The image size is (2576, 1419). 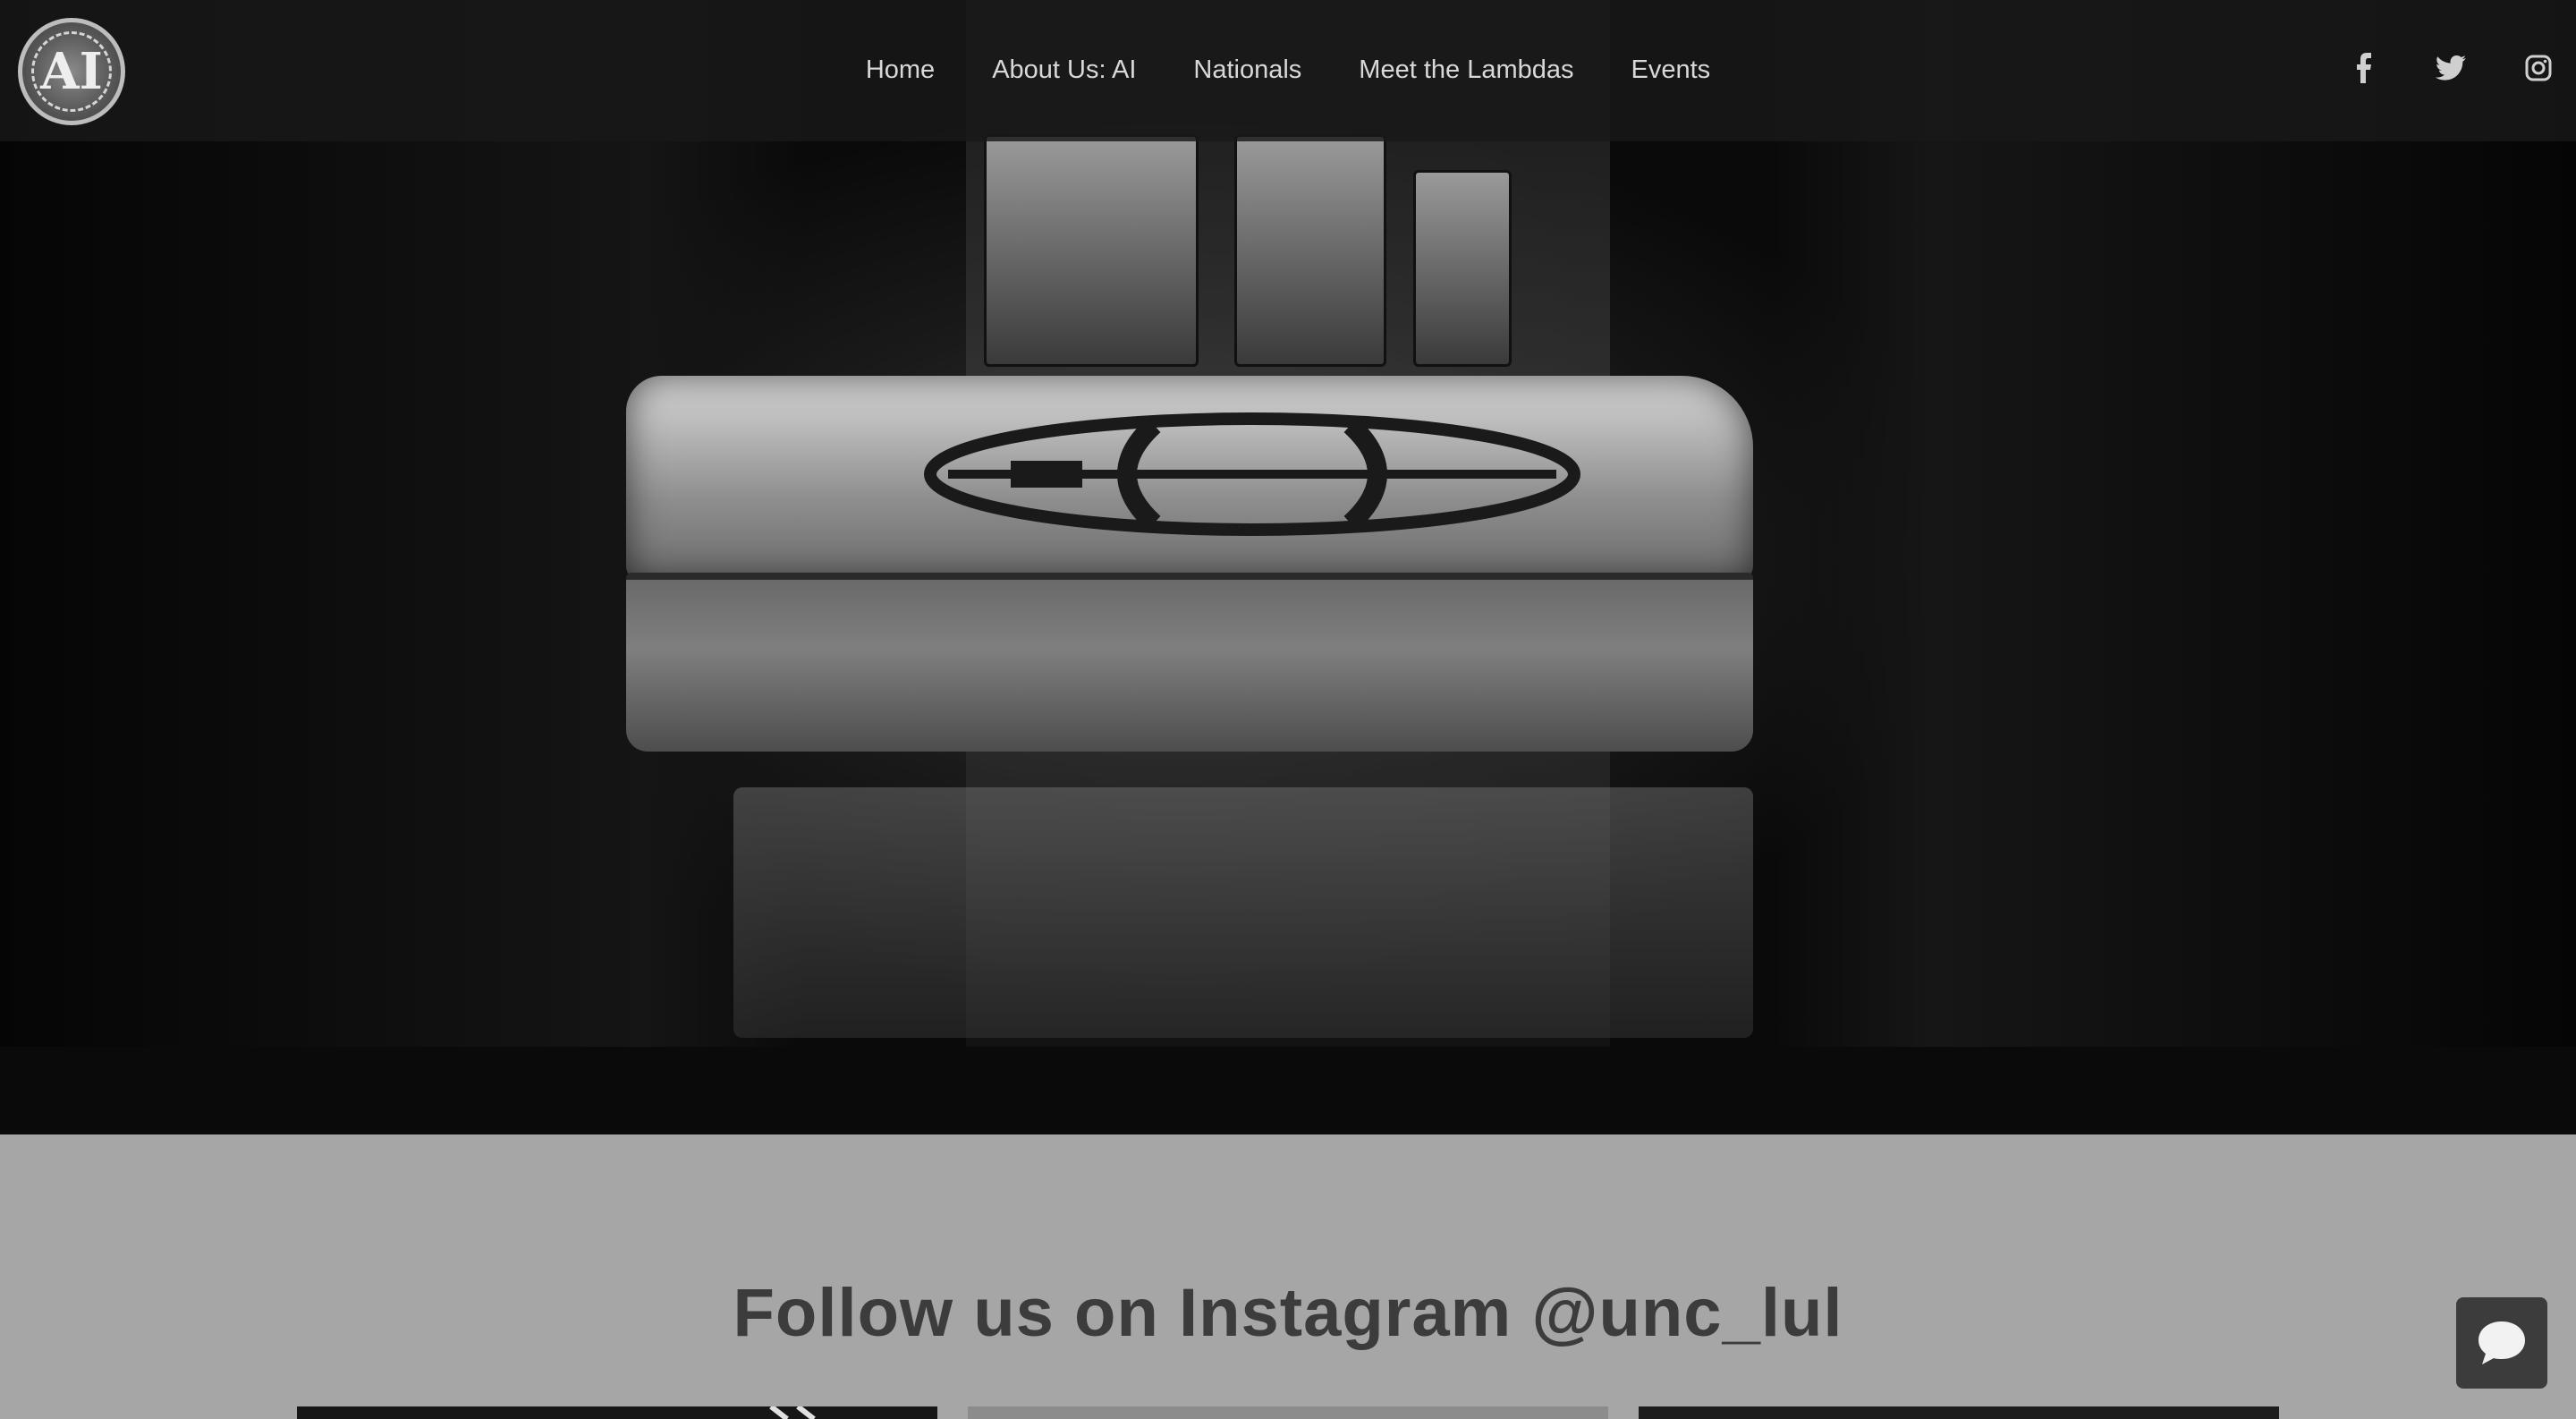 What do you see at coordinates (1247, 70) in the screenshot?
I see `nav-nationals: Nationals` at bounding box center [1247, 70].